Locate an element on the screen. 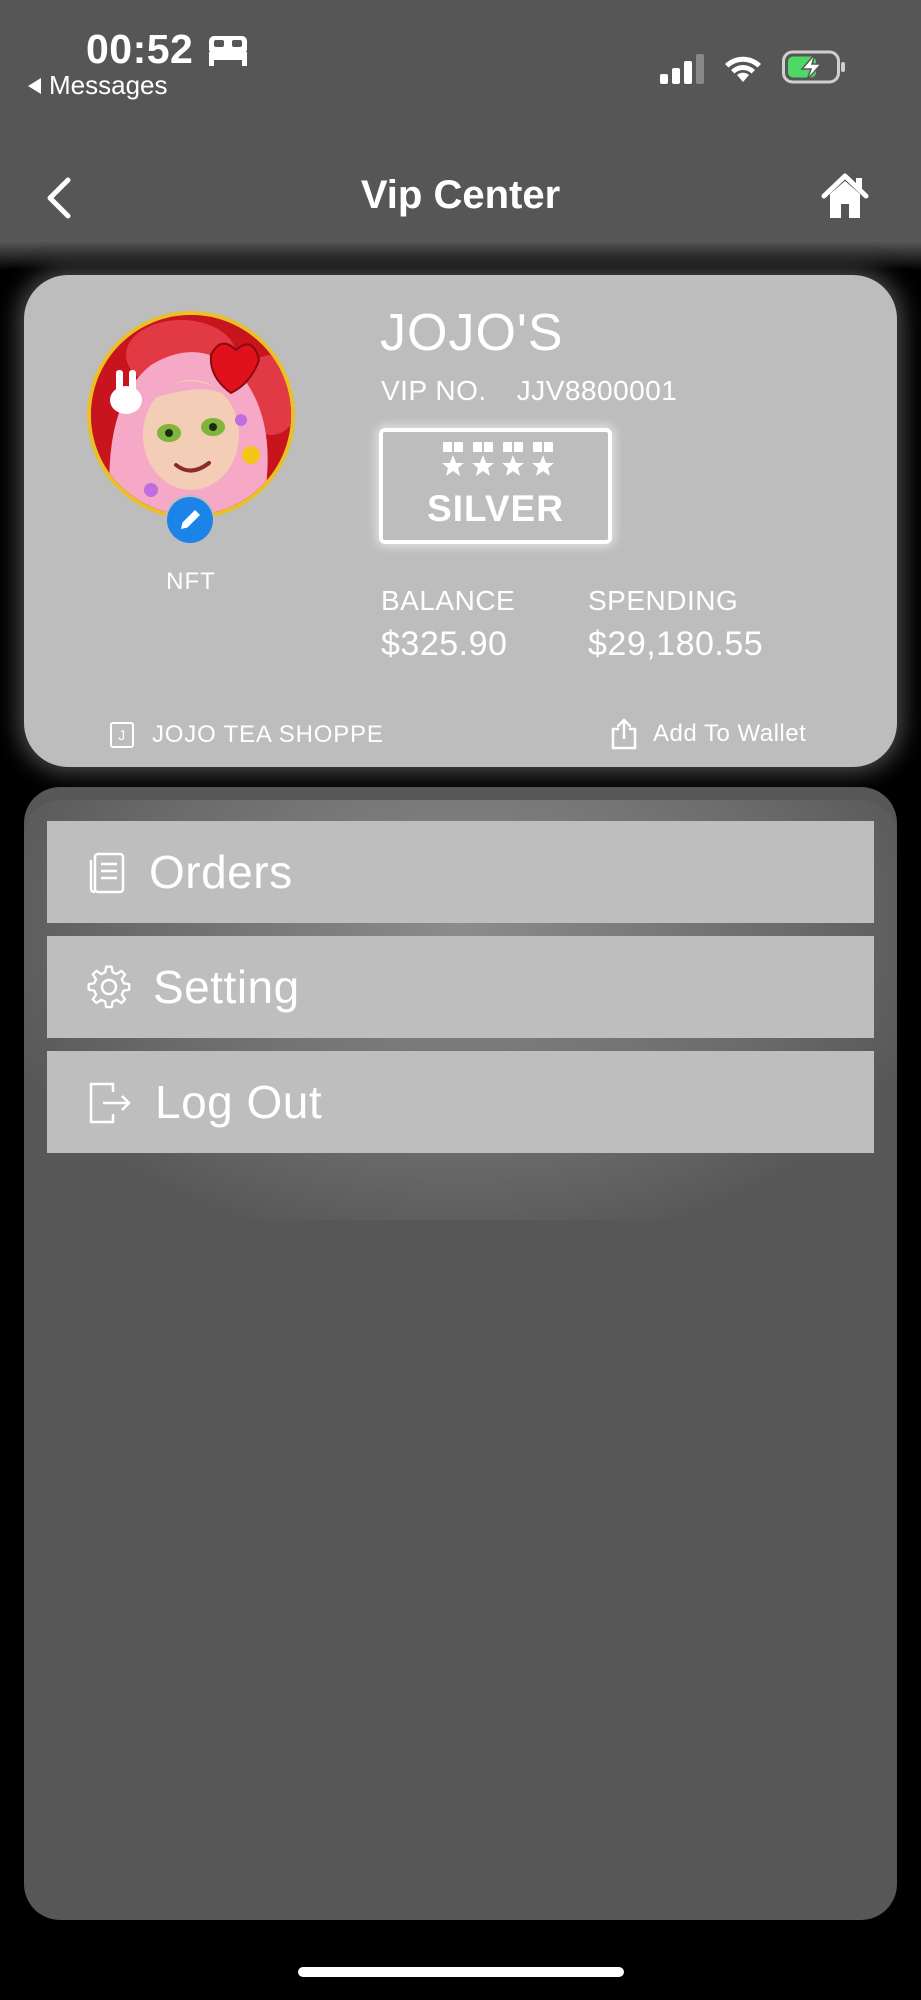 This screenshot has height=2000, width=921. balance-stat: BALANCE $325.90 is located at coordinates (448, 624).